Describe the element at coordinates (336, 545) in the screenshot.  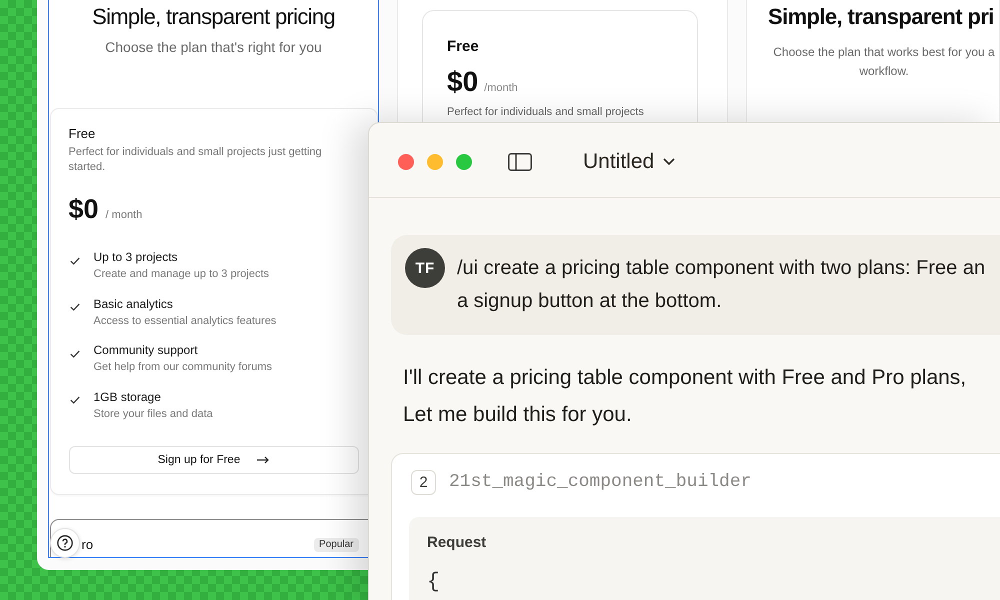
I see `popular-badge: Popular` at that location.